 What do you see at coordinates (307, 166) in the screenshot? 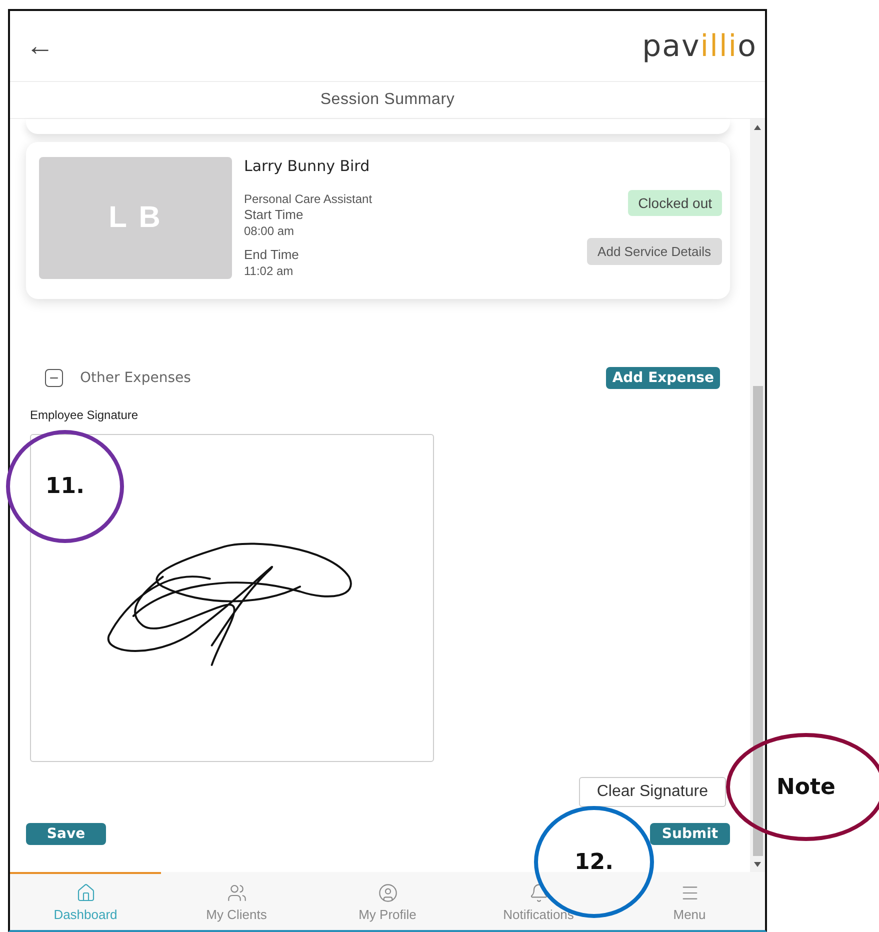
I see `client-name: Larry Bunny Bird` at bounding box center [307, 166].